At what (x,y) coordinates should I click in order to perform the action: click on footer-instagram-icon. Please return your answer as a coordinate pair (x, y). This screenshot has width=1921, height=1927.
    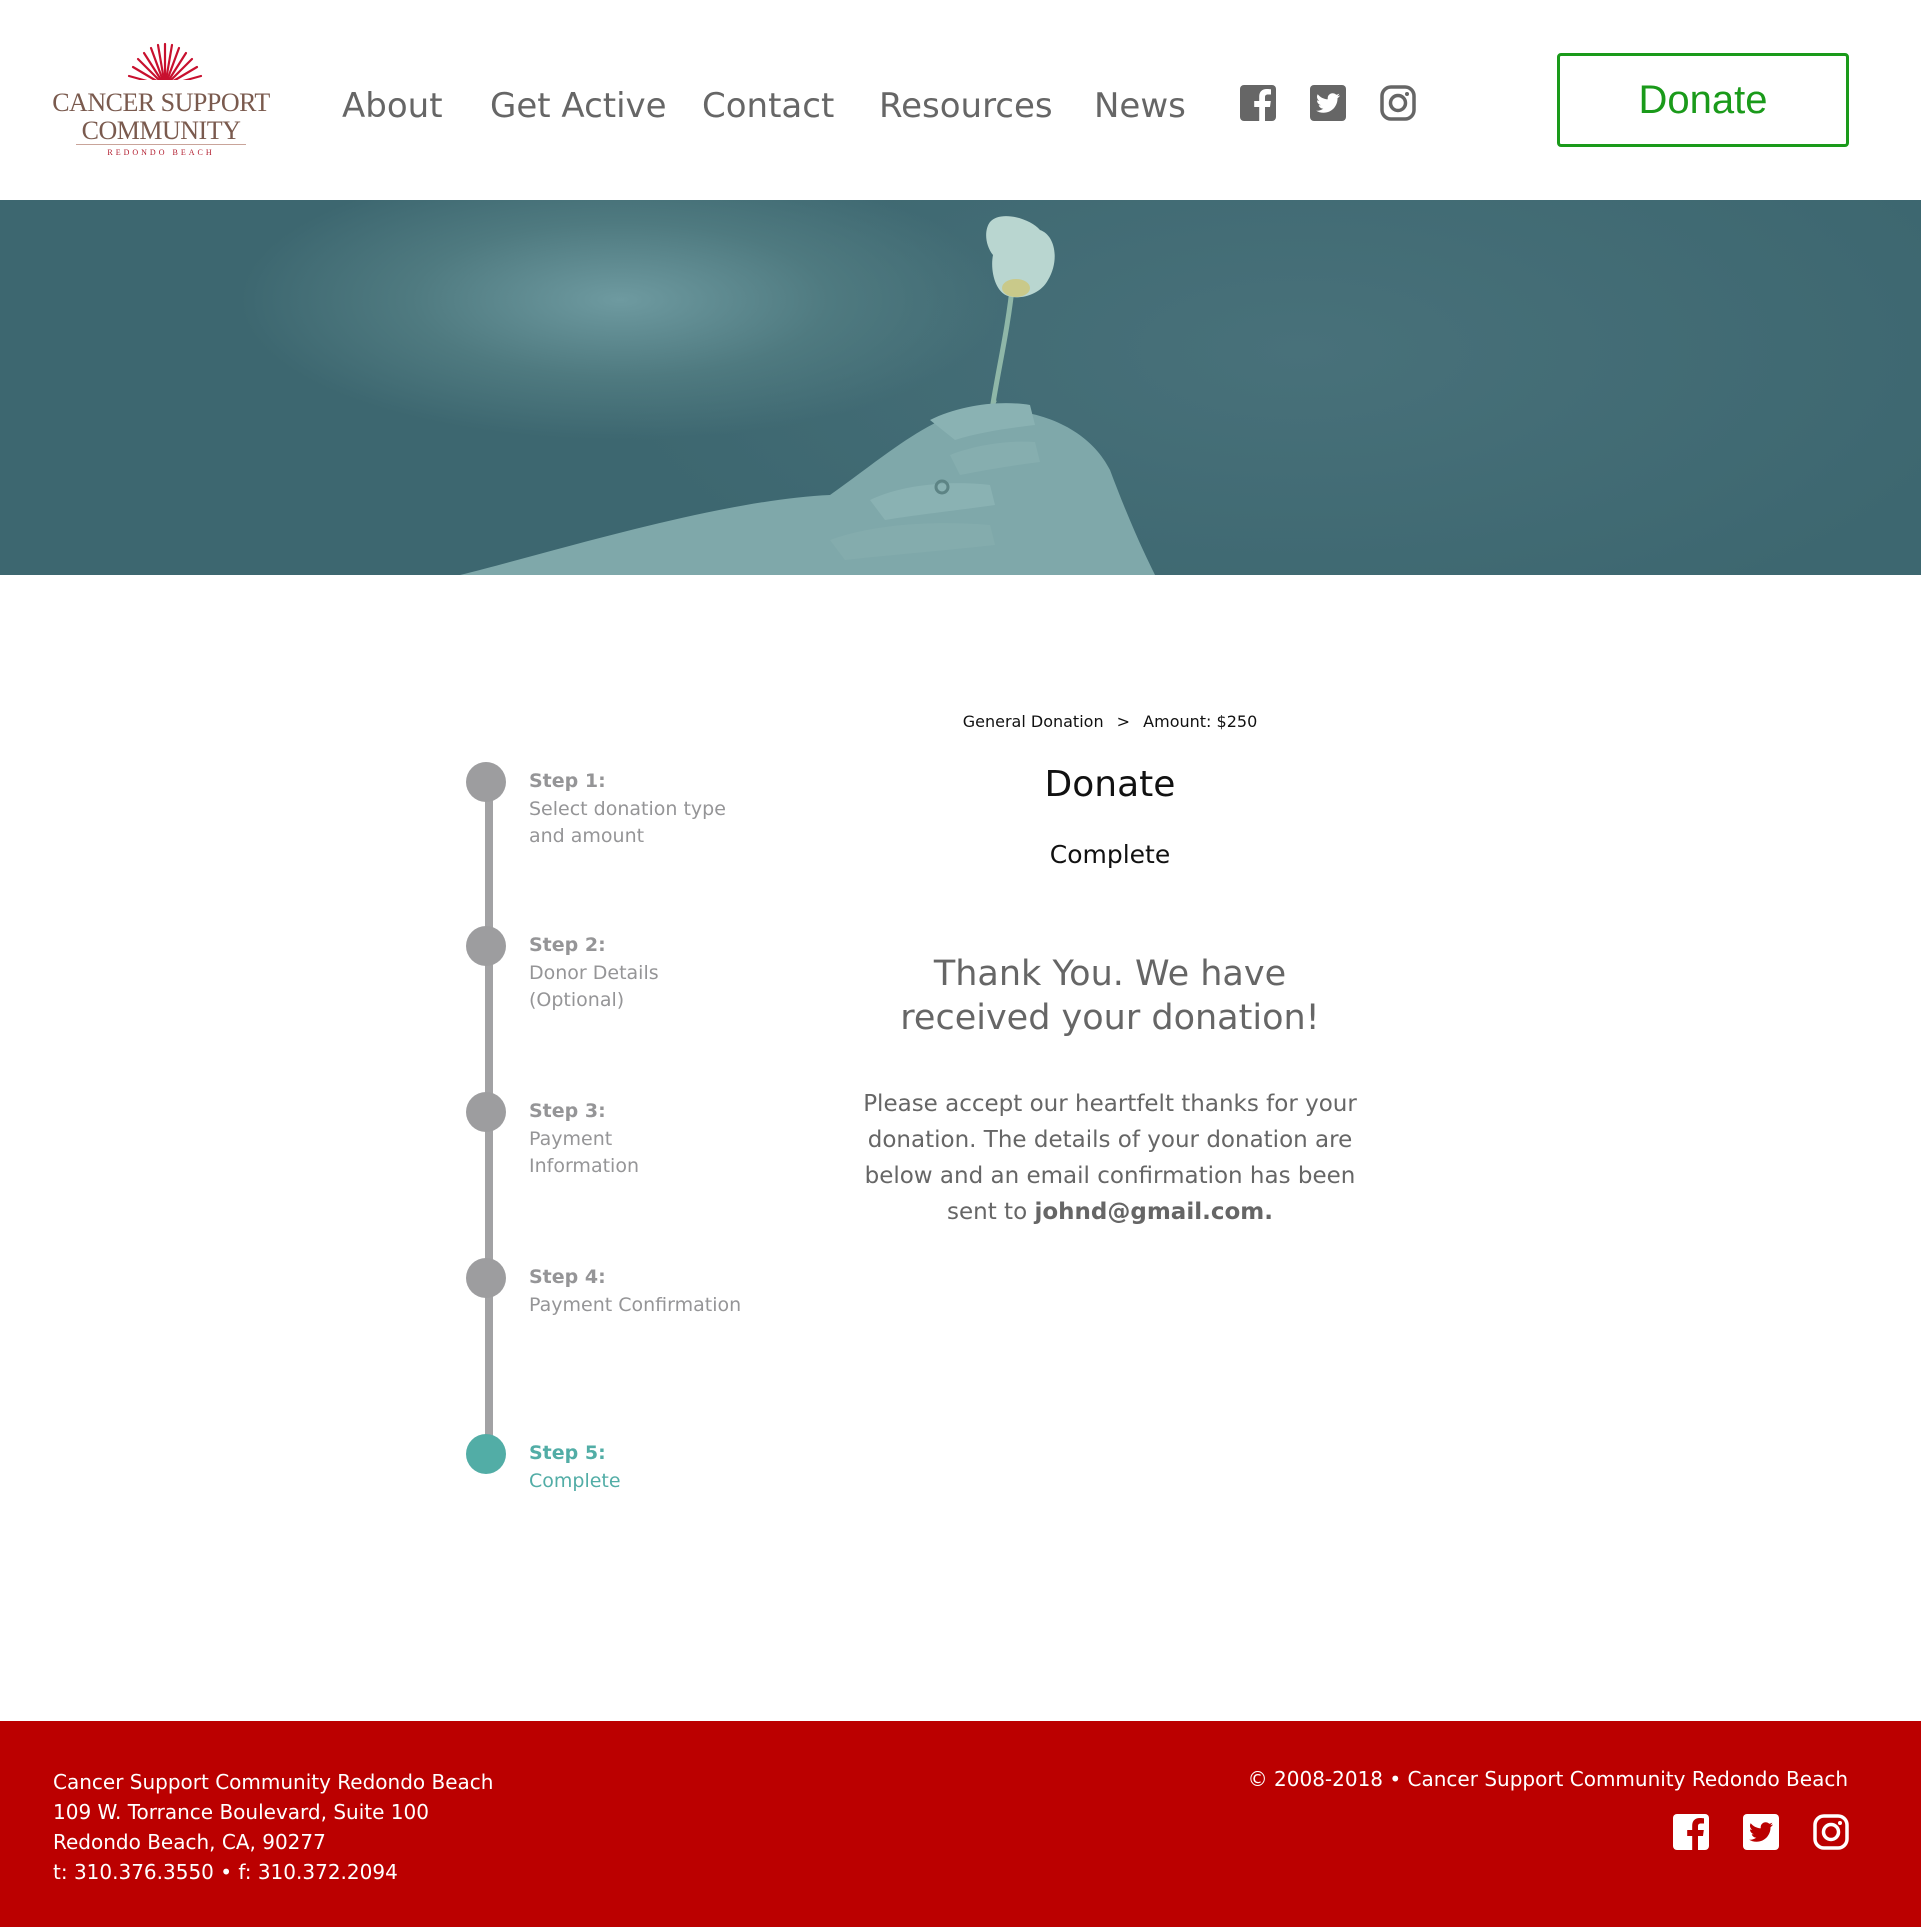
    Looking at the image, I should click on (1831, 1832).